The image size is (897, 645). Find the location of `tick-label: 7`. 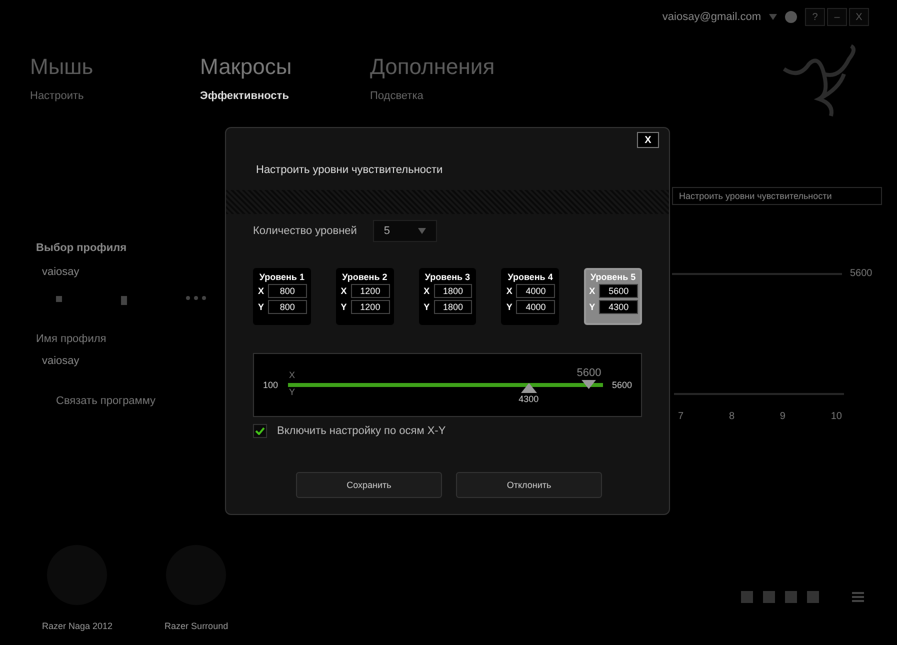

tick-label: 7 is located at coordinates (681, 416).